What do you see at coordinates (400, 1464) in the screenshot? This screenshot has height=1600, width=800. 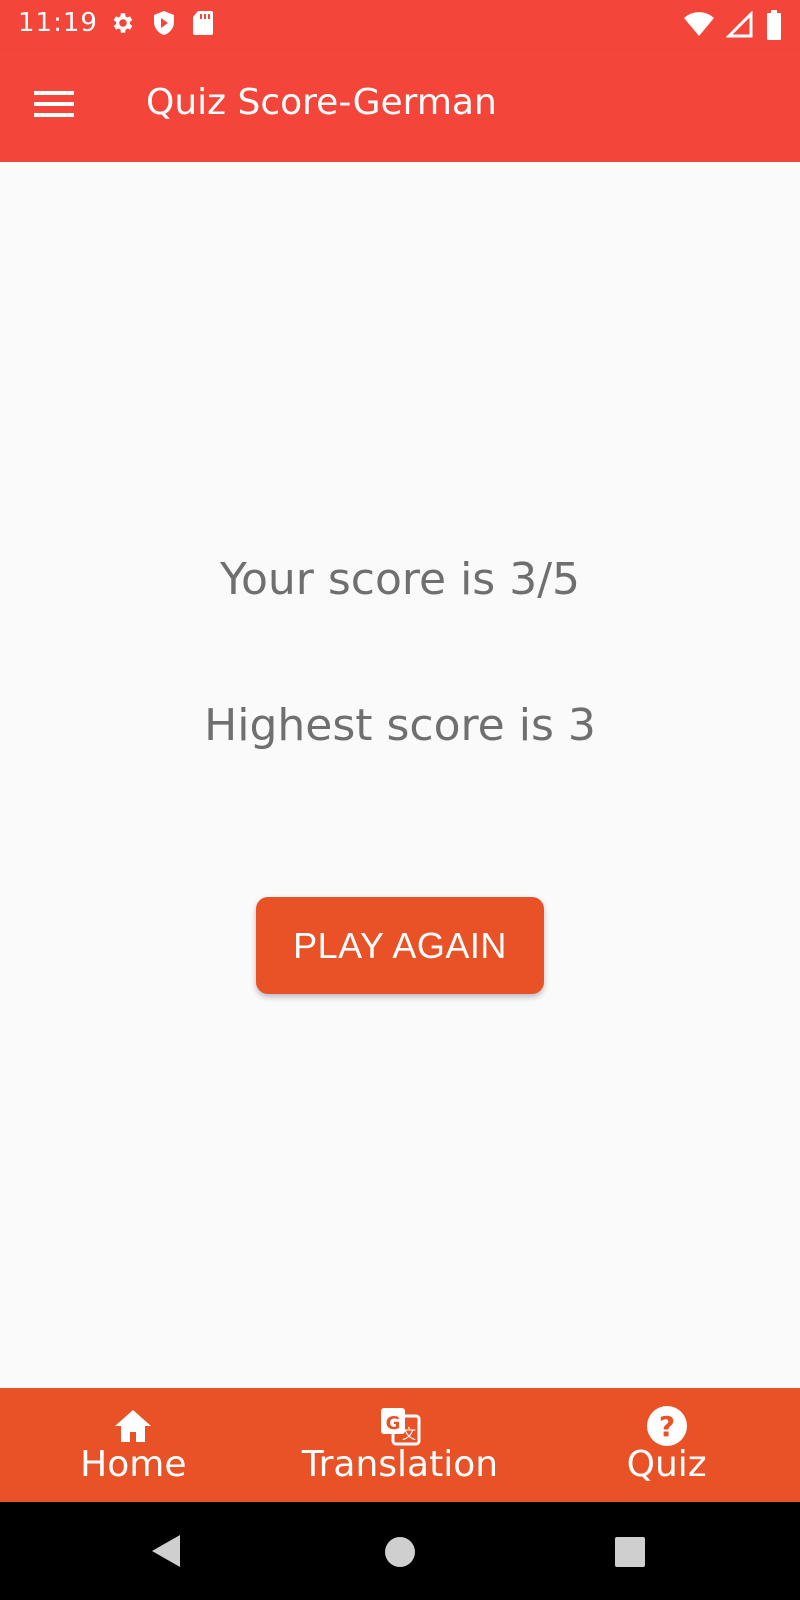 I see `nav-label-translation: Translation` at bounding box center [400, 1464].